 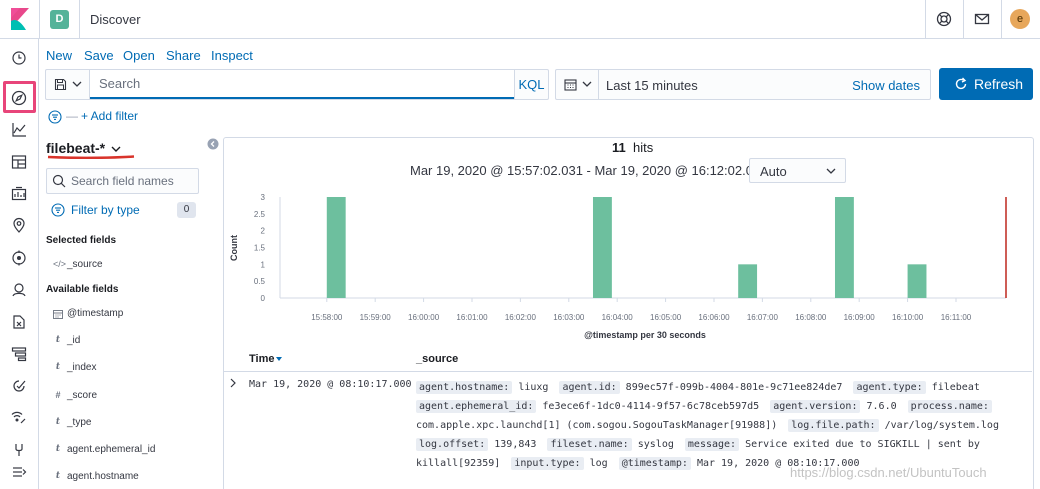 What do you see at coordinates (131, 315) in the screenshot?
I see `field-item: @timestamp` at bounding box center [131, 315].